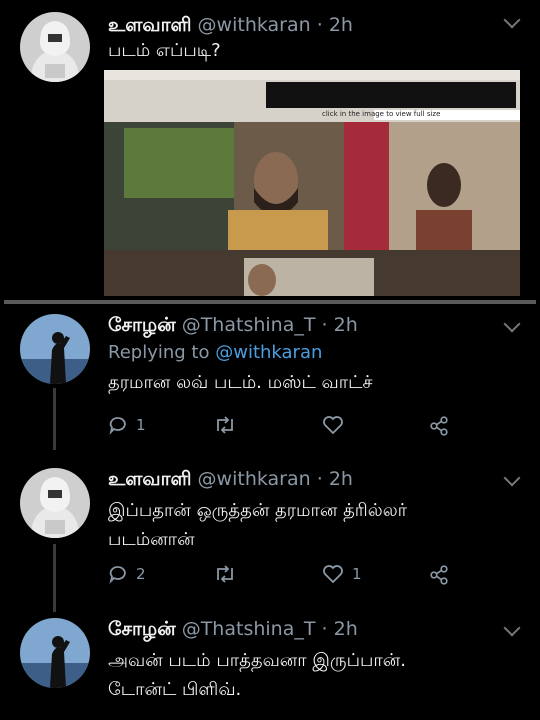  I want to click on reply-button: 2, so click(127, 574).